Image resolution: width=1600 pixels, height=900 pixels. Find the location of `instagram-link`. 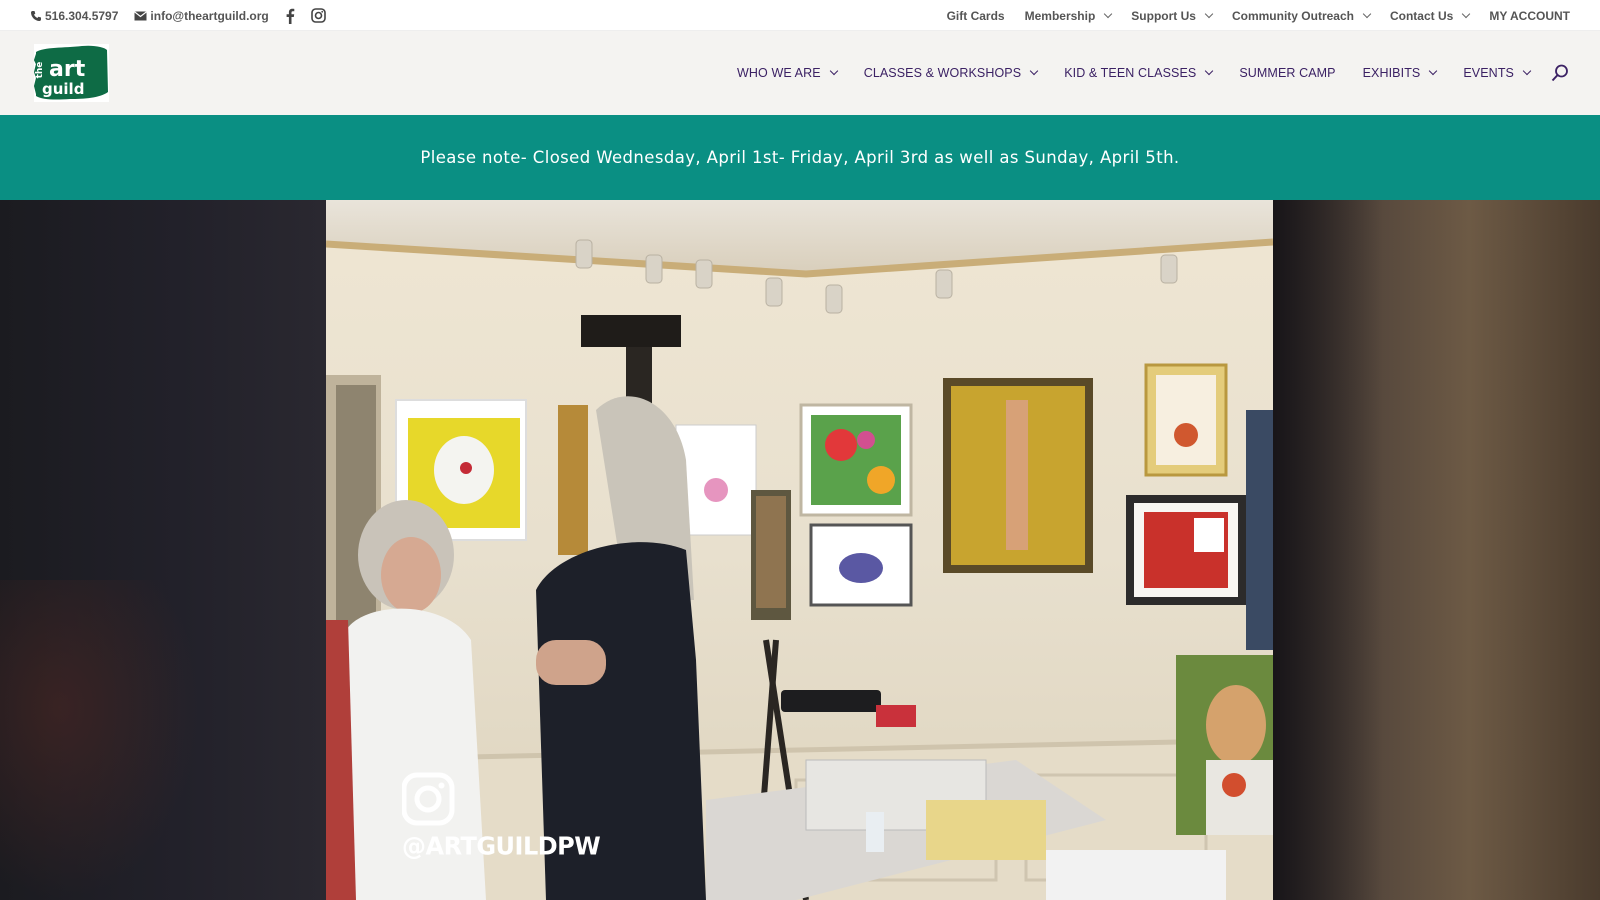

instagram-link is located at coordinates (318, 15).